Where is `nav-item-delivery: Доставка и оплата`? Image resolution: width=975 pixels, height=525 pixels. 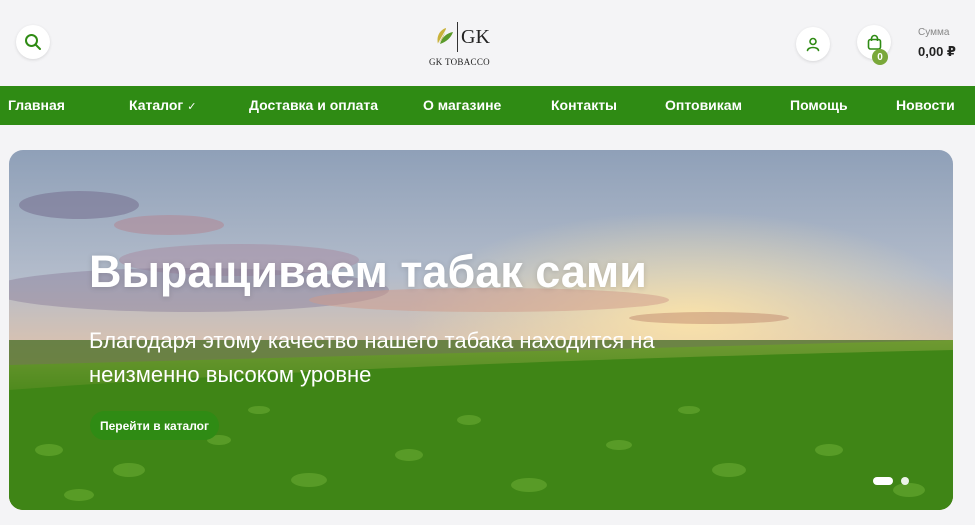 nav-item-delivery: Доставка и оплата is located at coordinates (313, 105).